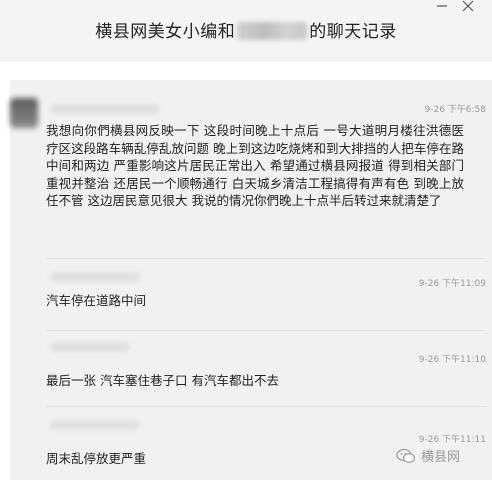 The image size is (492, 480). Describe the element at coordinates (468, 8) in the screenshot. I see `close-icon` at that location.